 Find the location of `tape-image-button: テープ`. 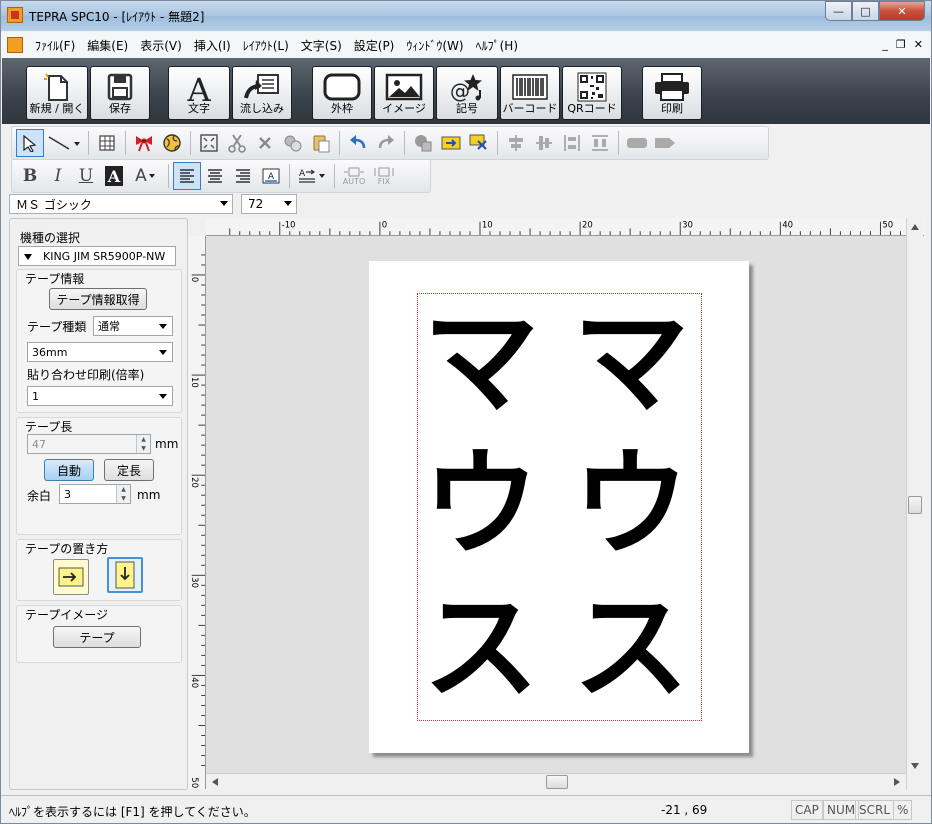

tape-image-button: テープ is located at coordinates (97, 637).